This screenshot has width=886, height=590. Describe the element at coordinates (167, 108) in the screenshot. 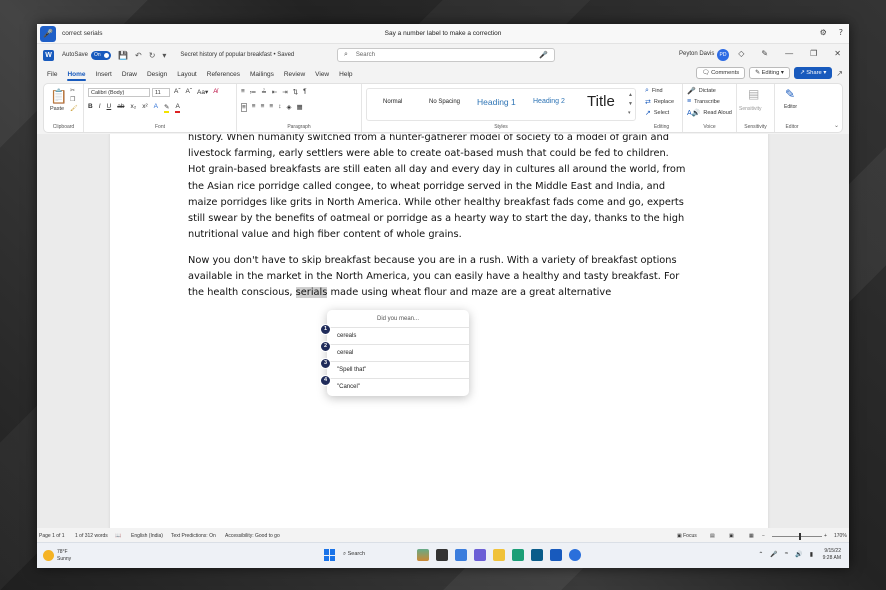

I see `highlight-icon: ✎` at that location.